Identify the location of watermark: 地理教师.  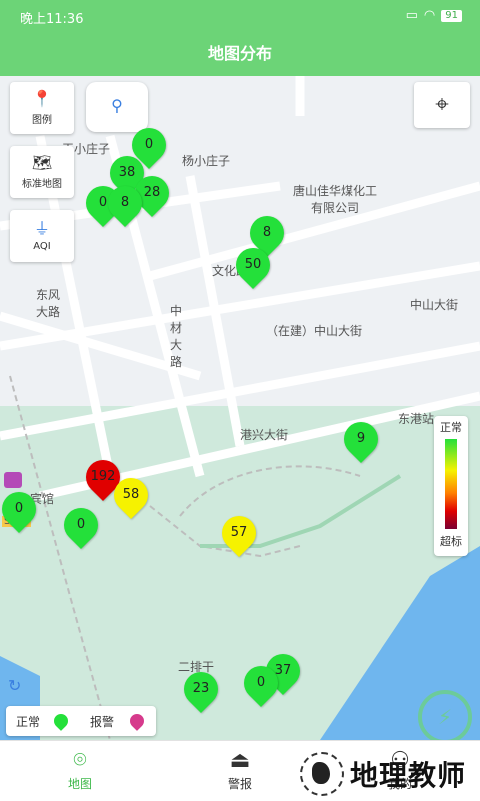
(383, 774).